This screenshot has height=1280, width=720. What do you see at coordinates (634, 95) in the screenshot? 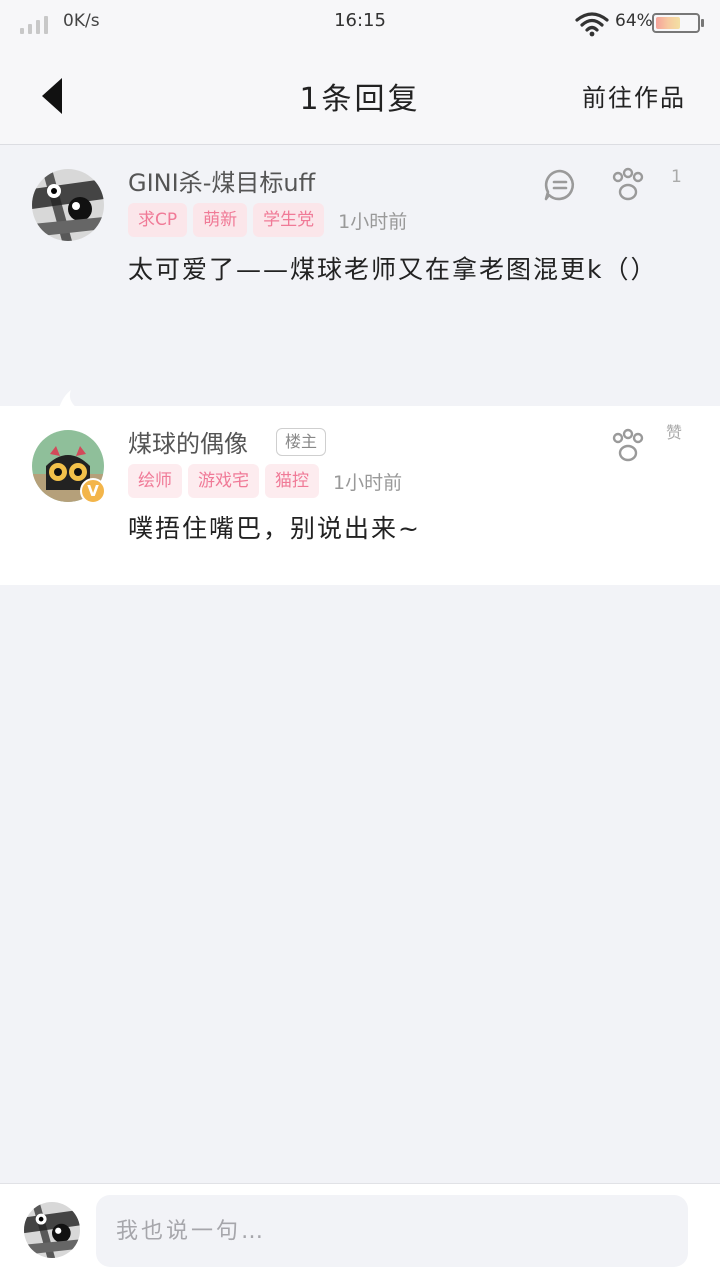
I see `goto-work-button: 前往作品` at bounding box center [634, 95].